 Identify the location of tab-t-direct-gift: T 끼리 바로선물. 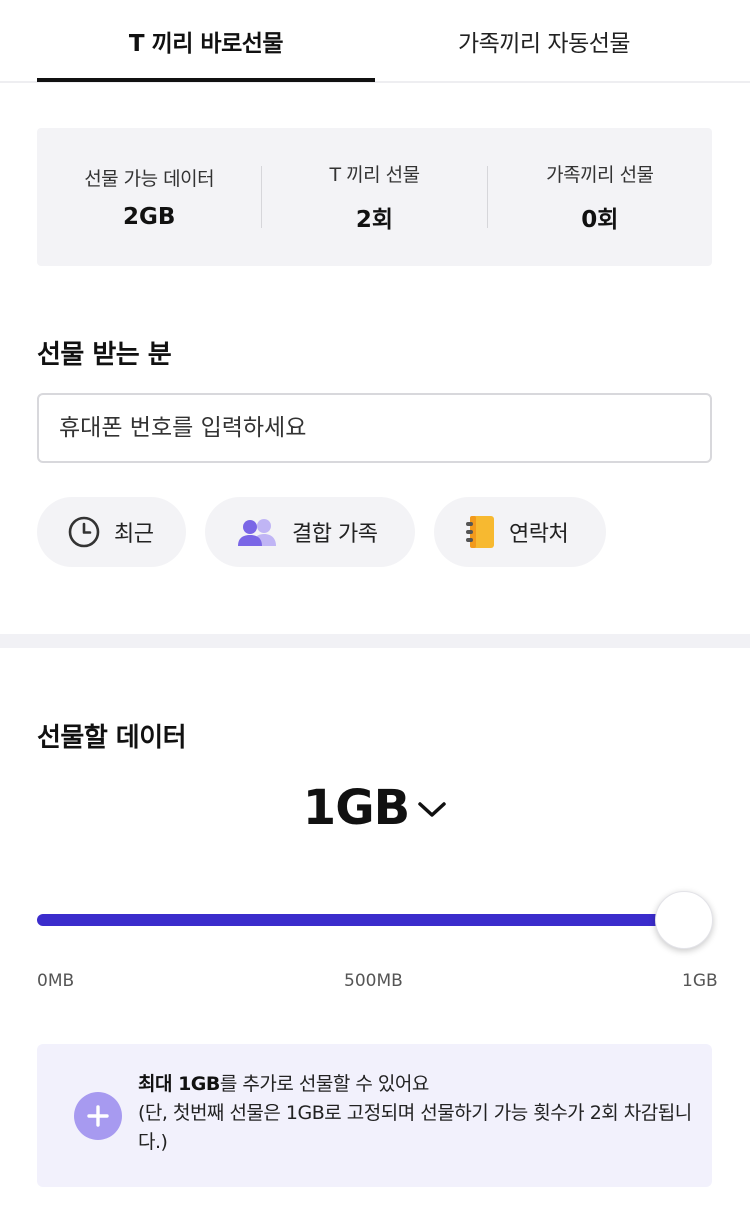
(206, 40).